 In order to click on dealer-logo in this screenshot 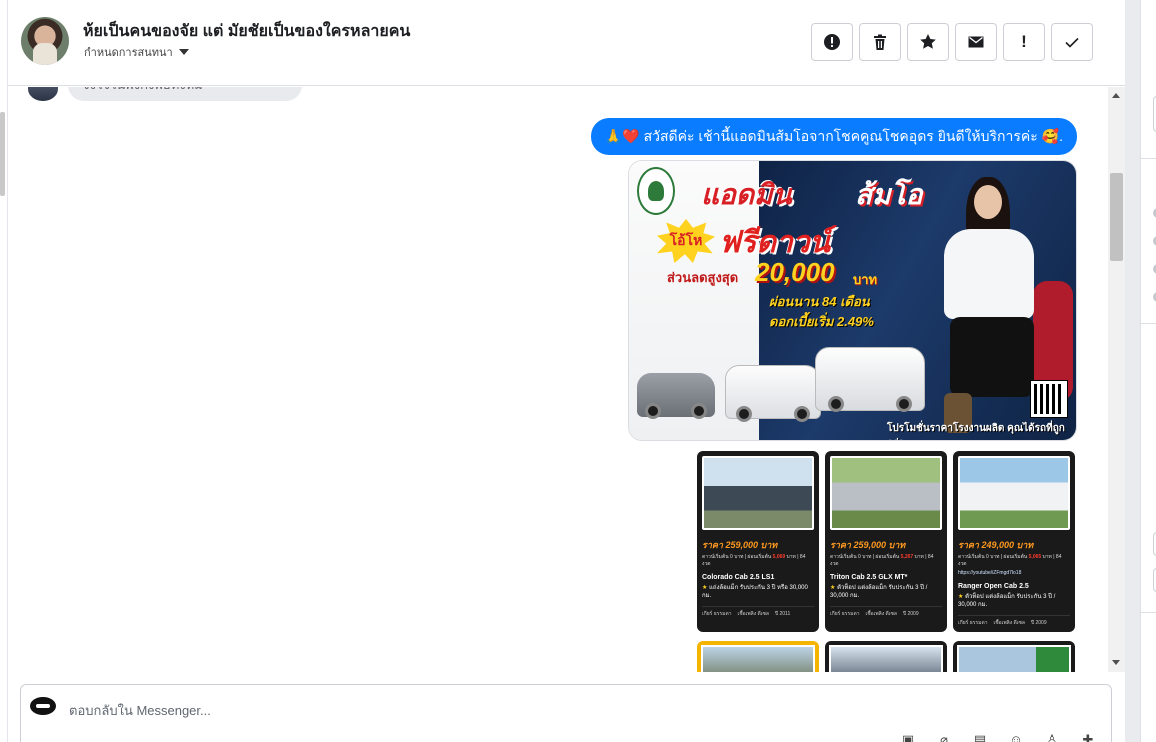, I will do `click(656, 191)`.